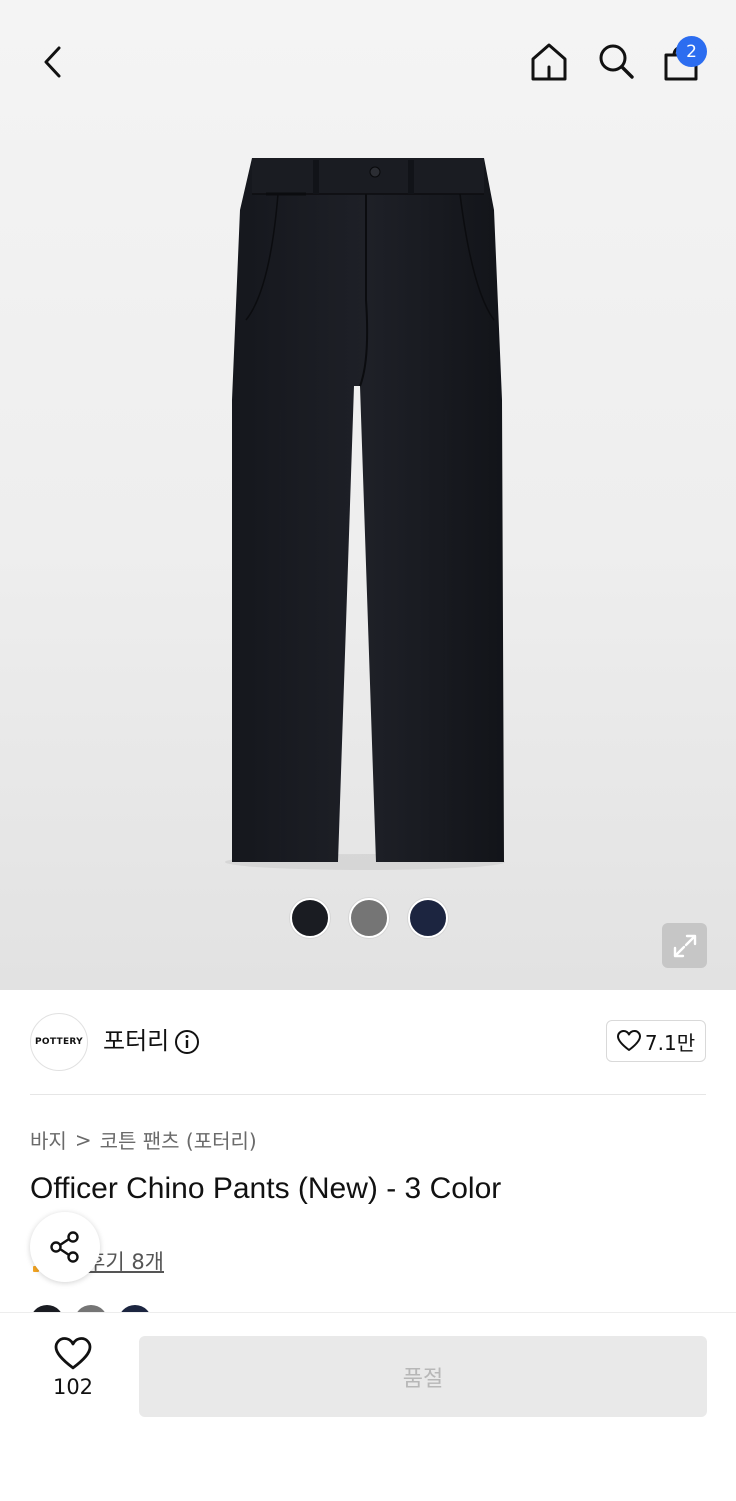 The image size is (736, 1501). I want to click on search-icon, so click(616, 61).